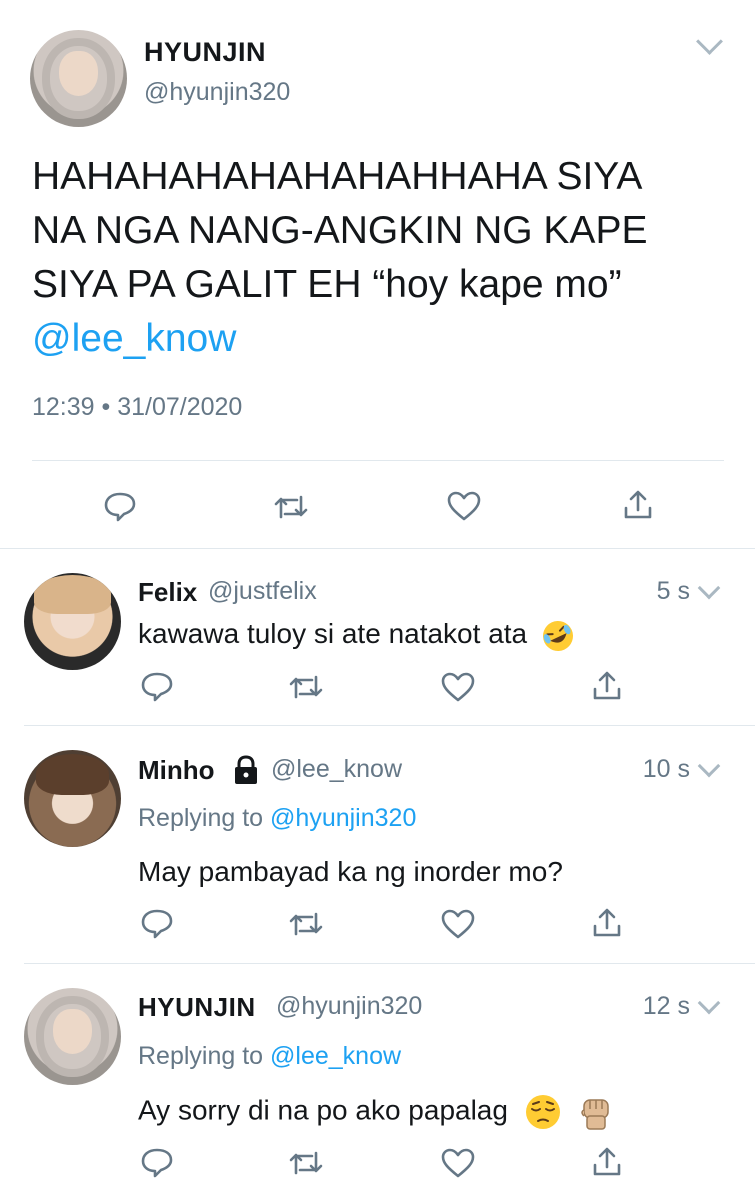  What do you see at coordinates (337, 176) in the screenshot?
I see `tweet-text-line: HAHAHAHAHAHAHAHHAHA SIYA` at bounding box center [337, 176].